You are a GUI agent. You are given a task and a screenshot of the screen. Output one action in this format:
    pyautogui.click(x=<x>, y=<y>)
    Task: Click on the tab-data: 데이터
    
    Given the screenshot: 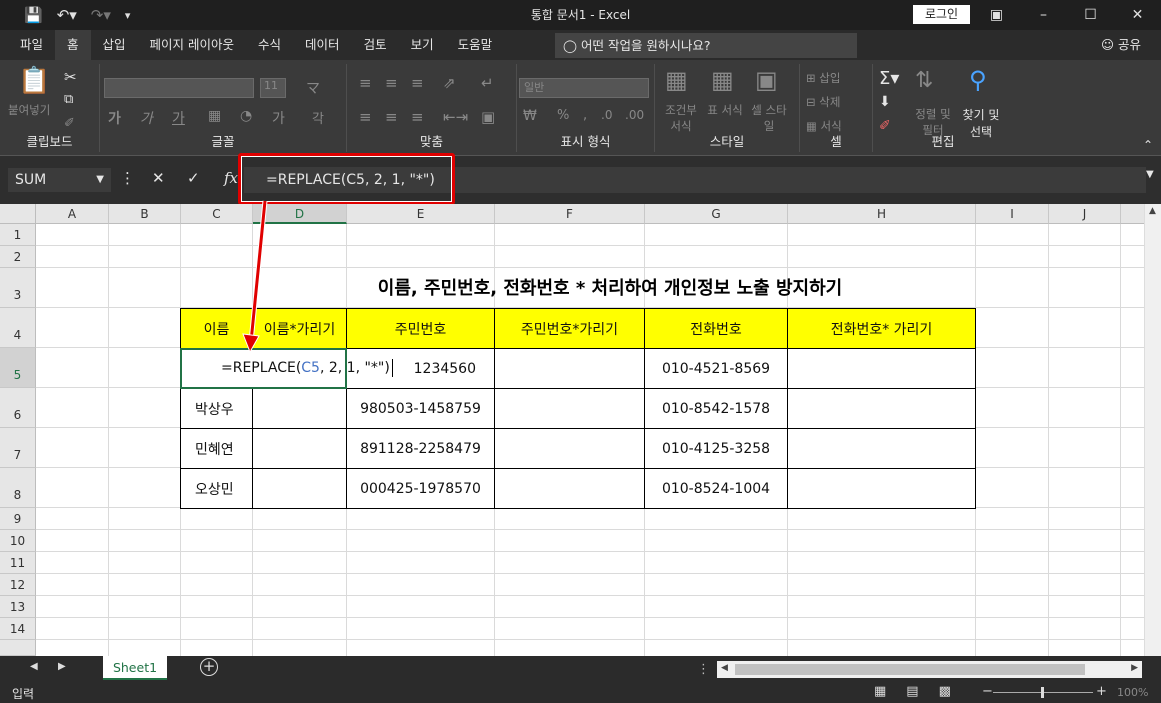 What is the action you would take?
    pyautogui.click(x=322, y=45)
    